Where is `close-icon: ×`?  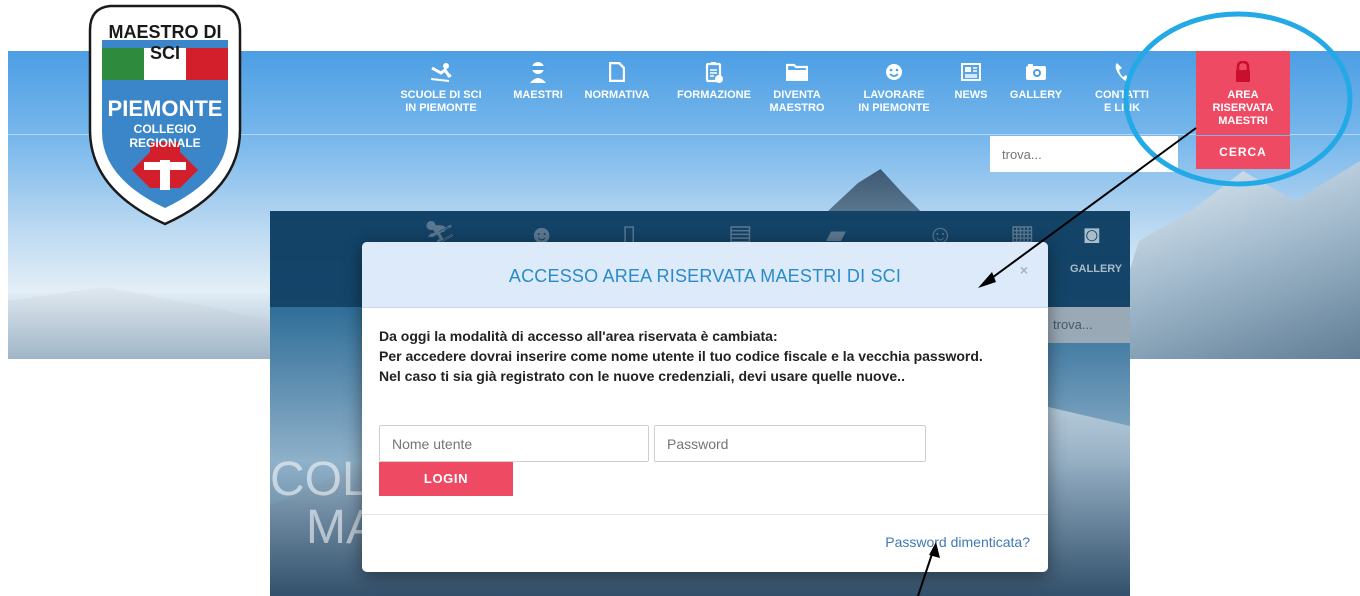 close-icon: × is located at coordinates (1024, 270).